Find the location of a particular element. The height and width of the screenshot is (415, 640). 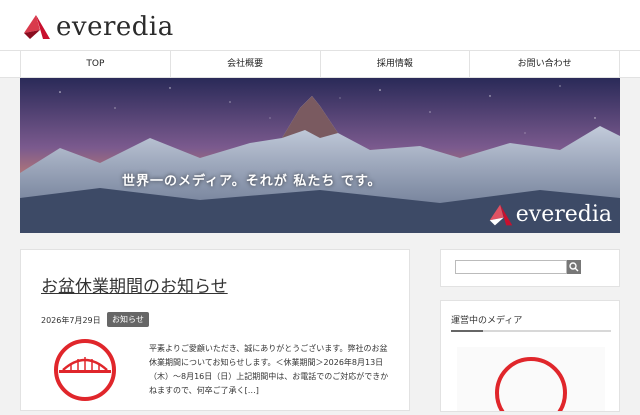

hero-tagline: 世界一のメディア。それが 私たち です。 is located at coordinates (252, 181).